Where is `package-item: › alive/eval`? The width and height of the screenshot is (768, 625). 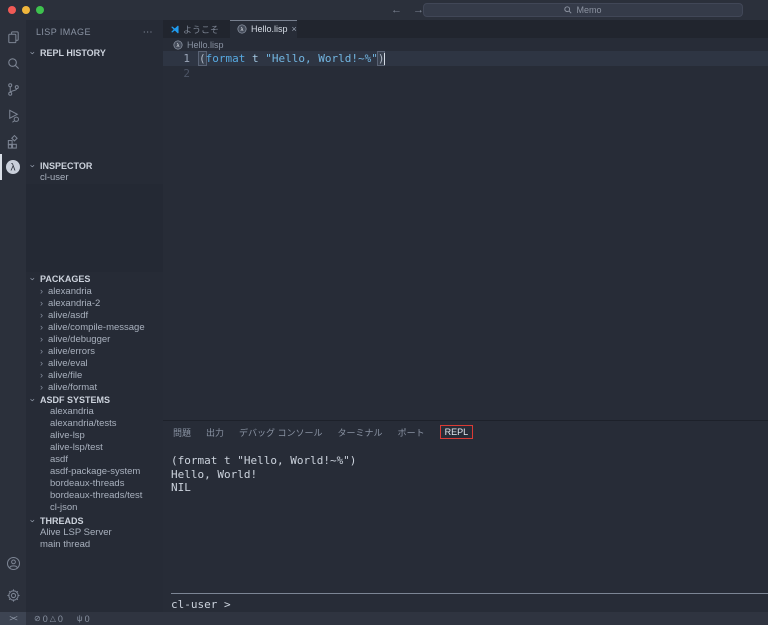 package-item: › alive/eval is located at coordinates (94, 363).